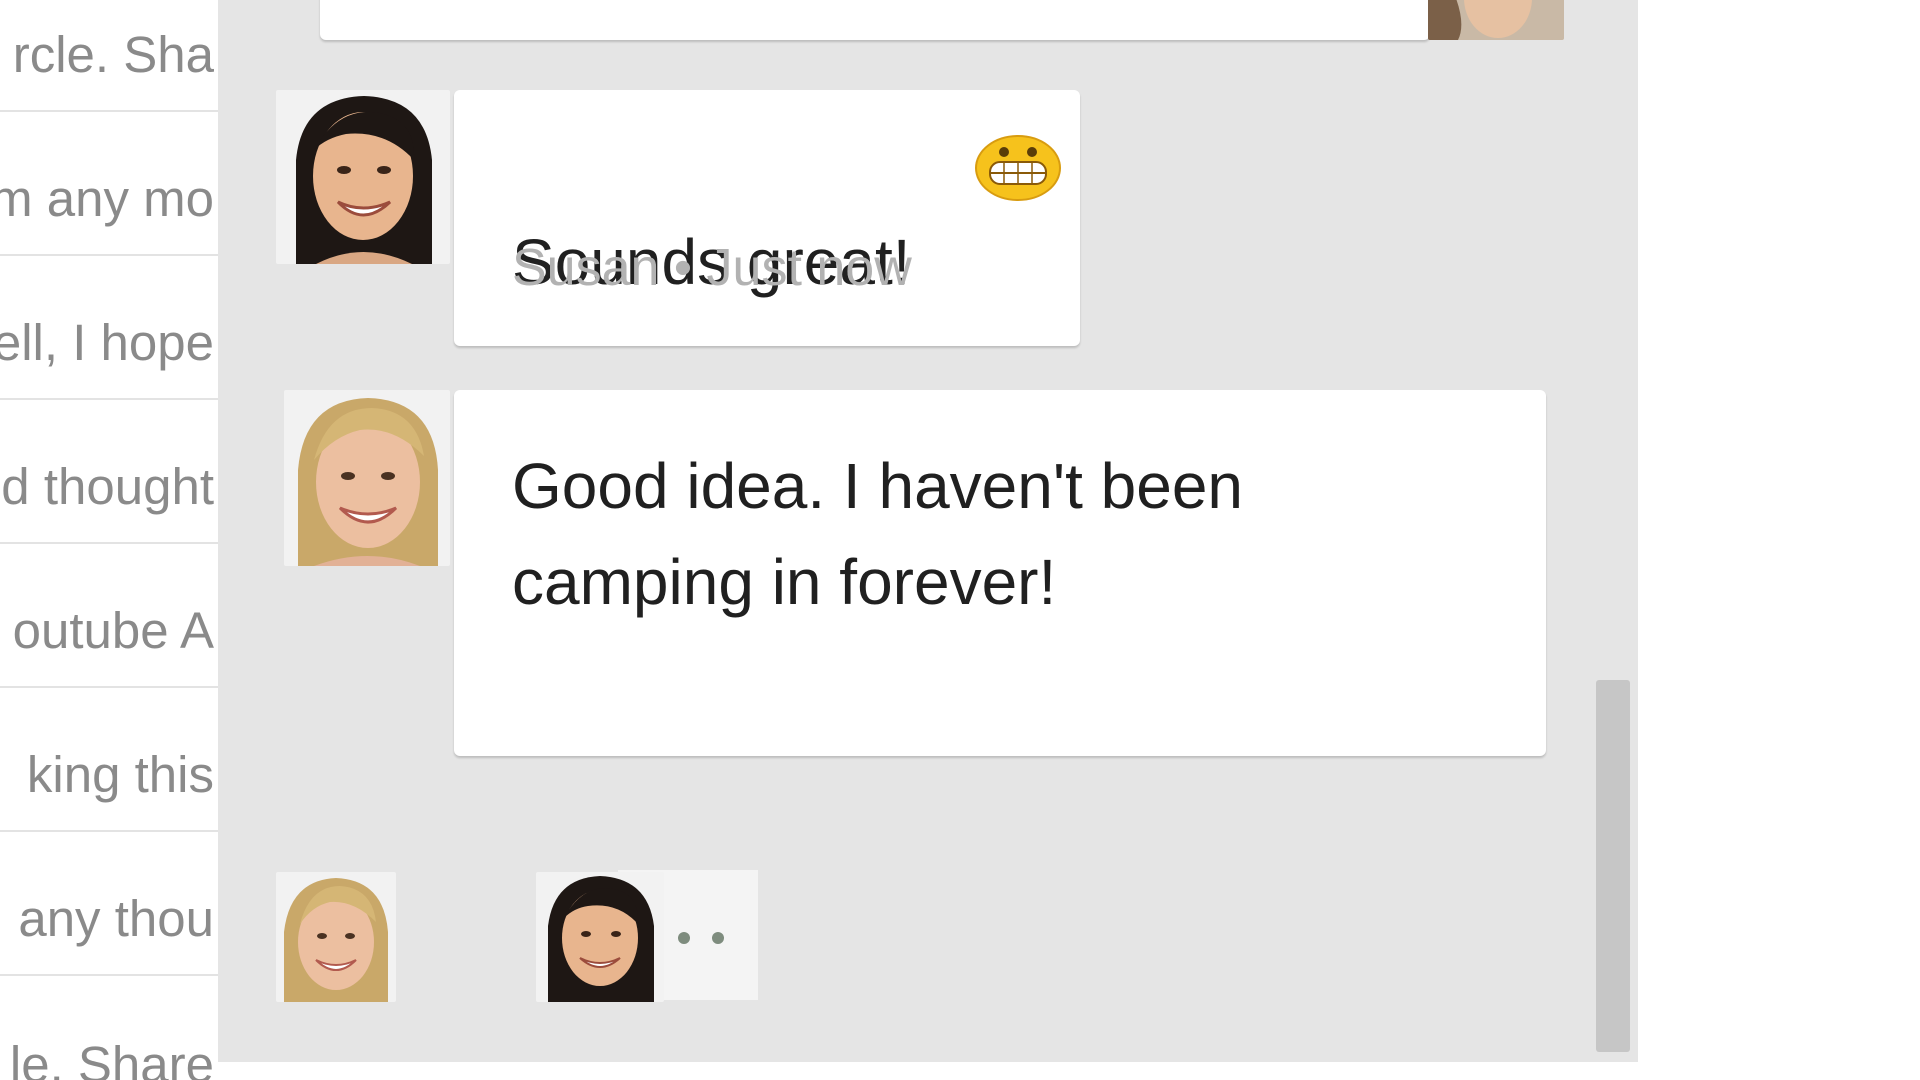 This screenshot has width=1920, height=1080. I want to click on avatar-photo, so click(1496, 20).